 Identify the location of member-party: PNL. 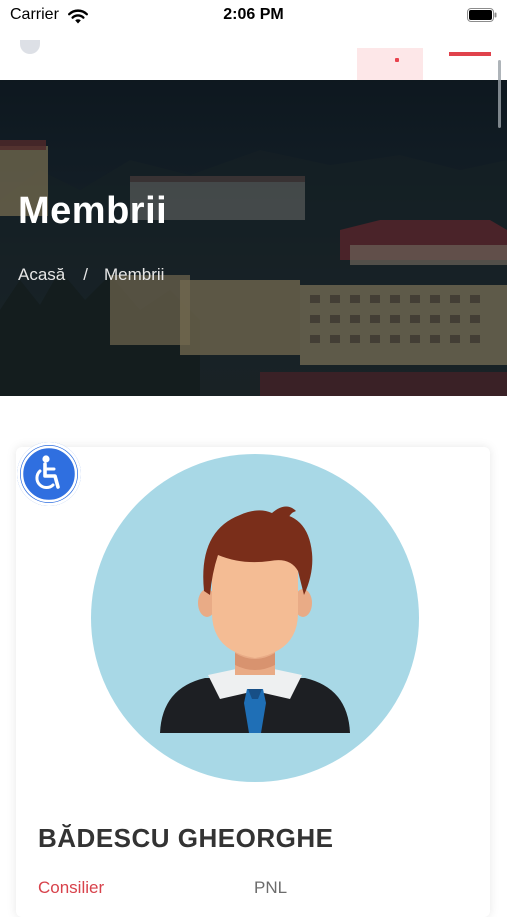
(271, 887).